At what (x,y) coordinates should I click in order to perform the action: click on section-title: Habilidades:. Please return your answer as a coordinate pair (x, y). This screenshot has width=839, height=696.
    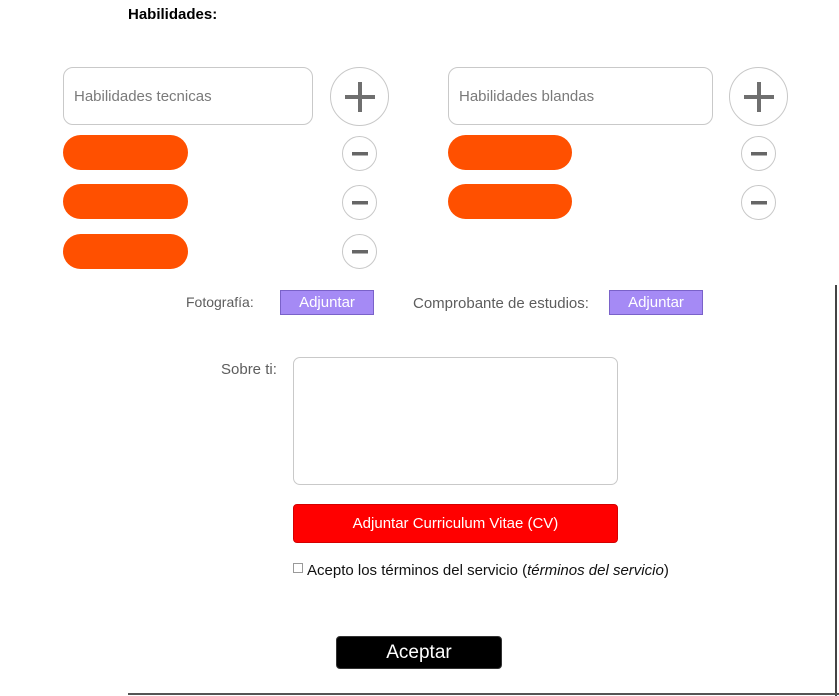
    Looking at the image, I should click on (173, 14).